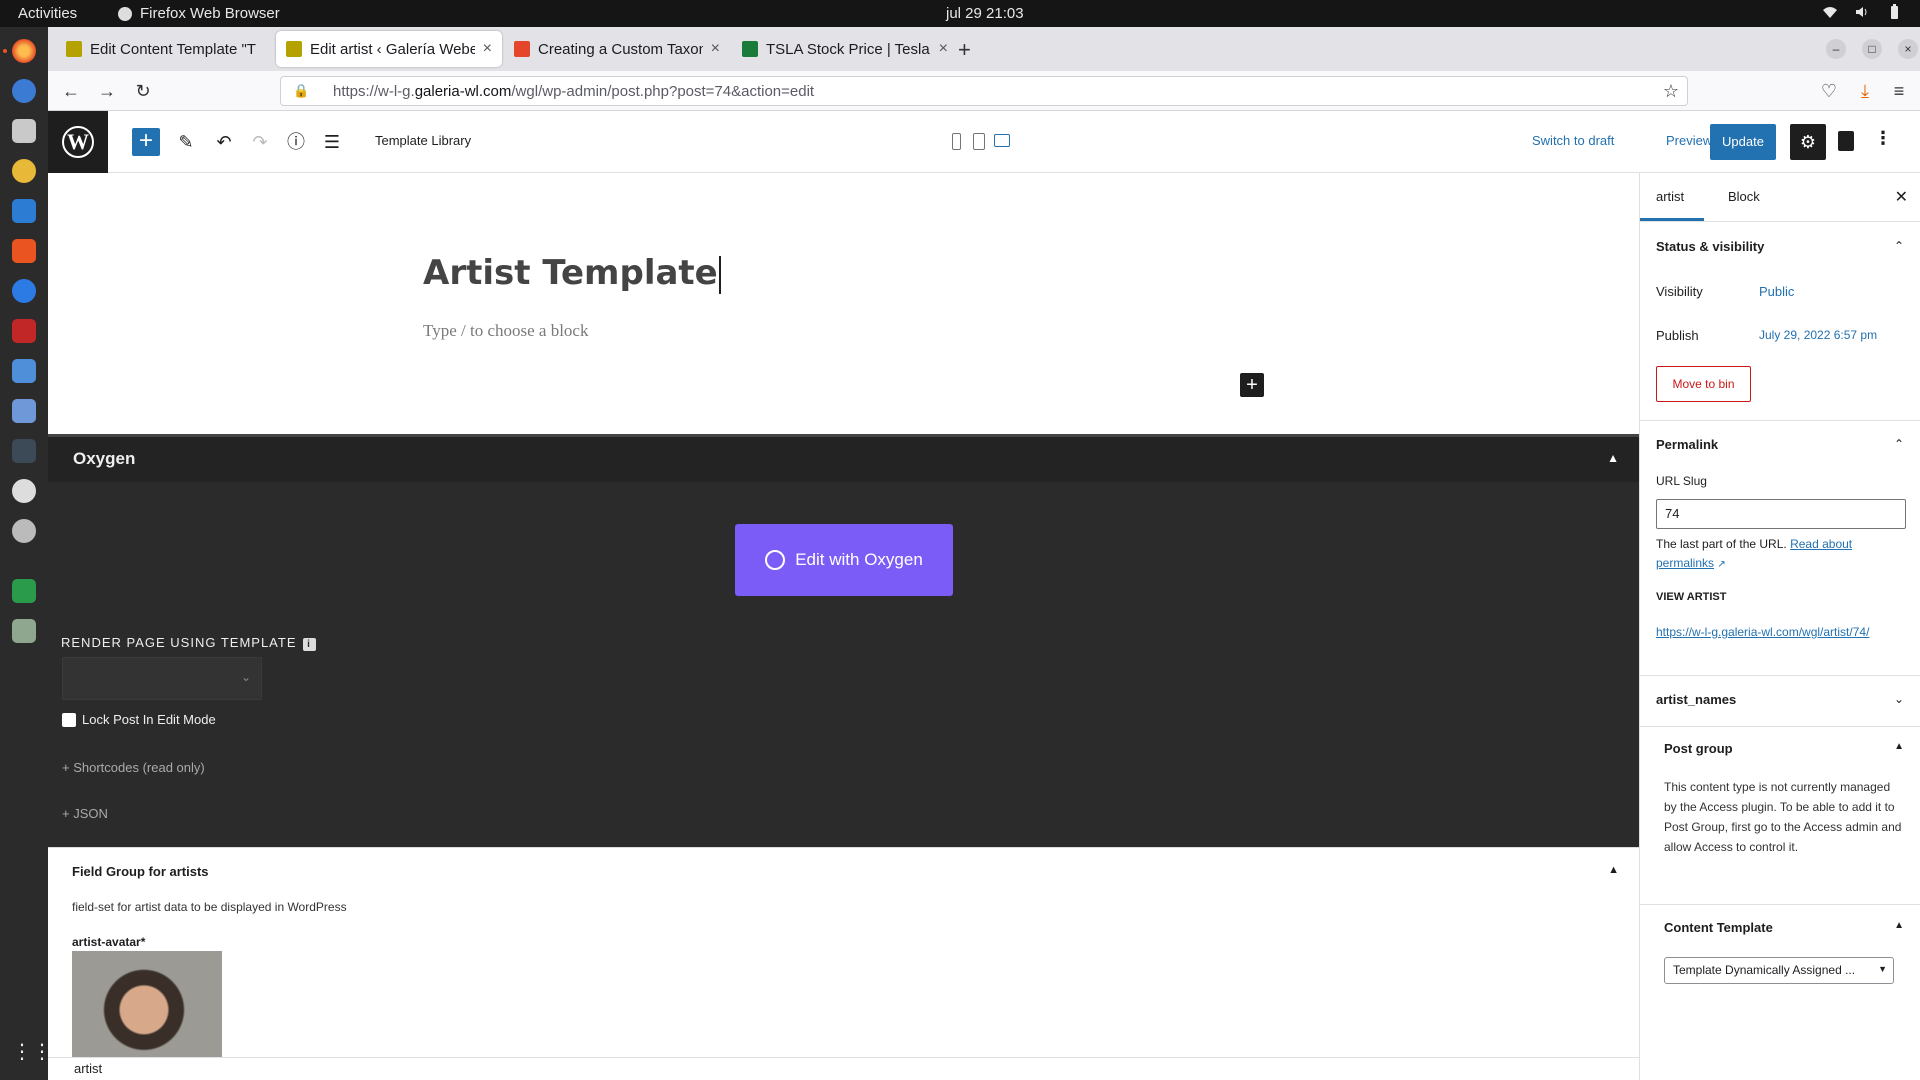  I want to click on stock-favicon-icon, so click(750, 49).